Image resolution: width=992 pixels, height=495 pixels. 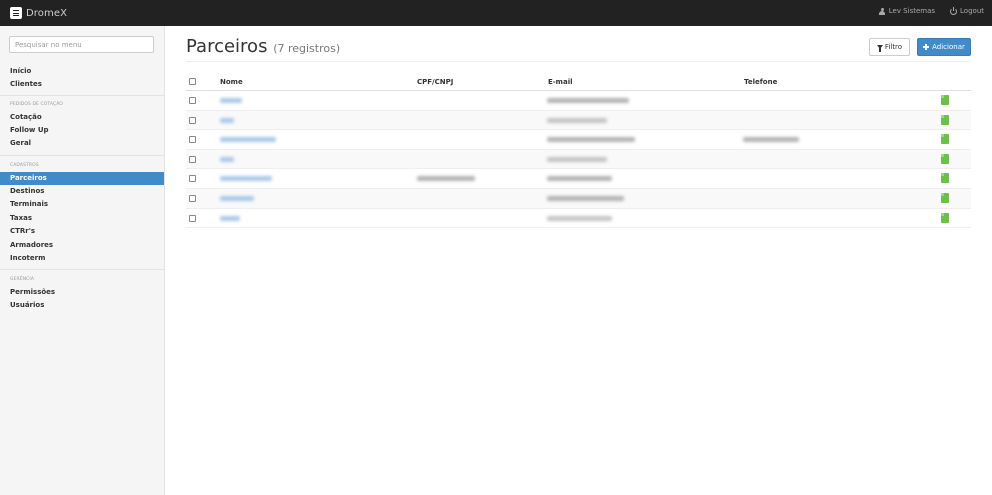 What do you see at coordinates (82, 84) in the screenshot?
I see `sidebar-item-clientes: Clientes` at bounding box center [82, 84].